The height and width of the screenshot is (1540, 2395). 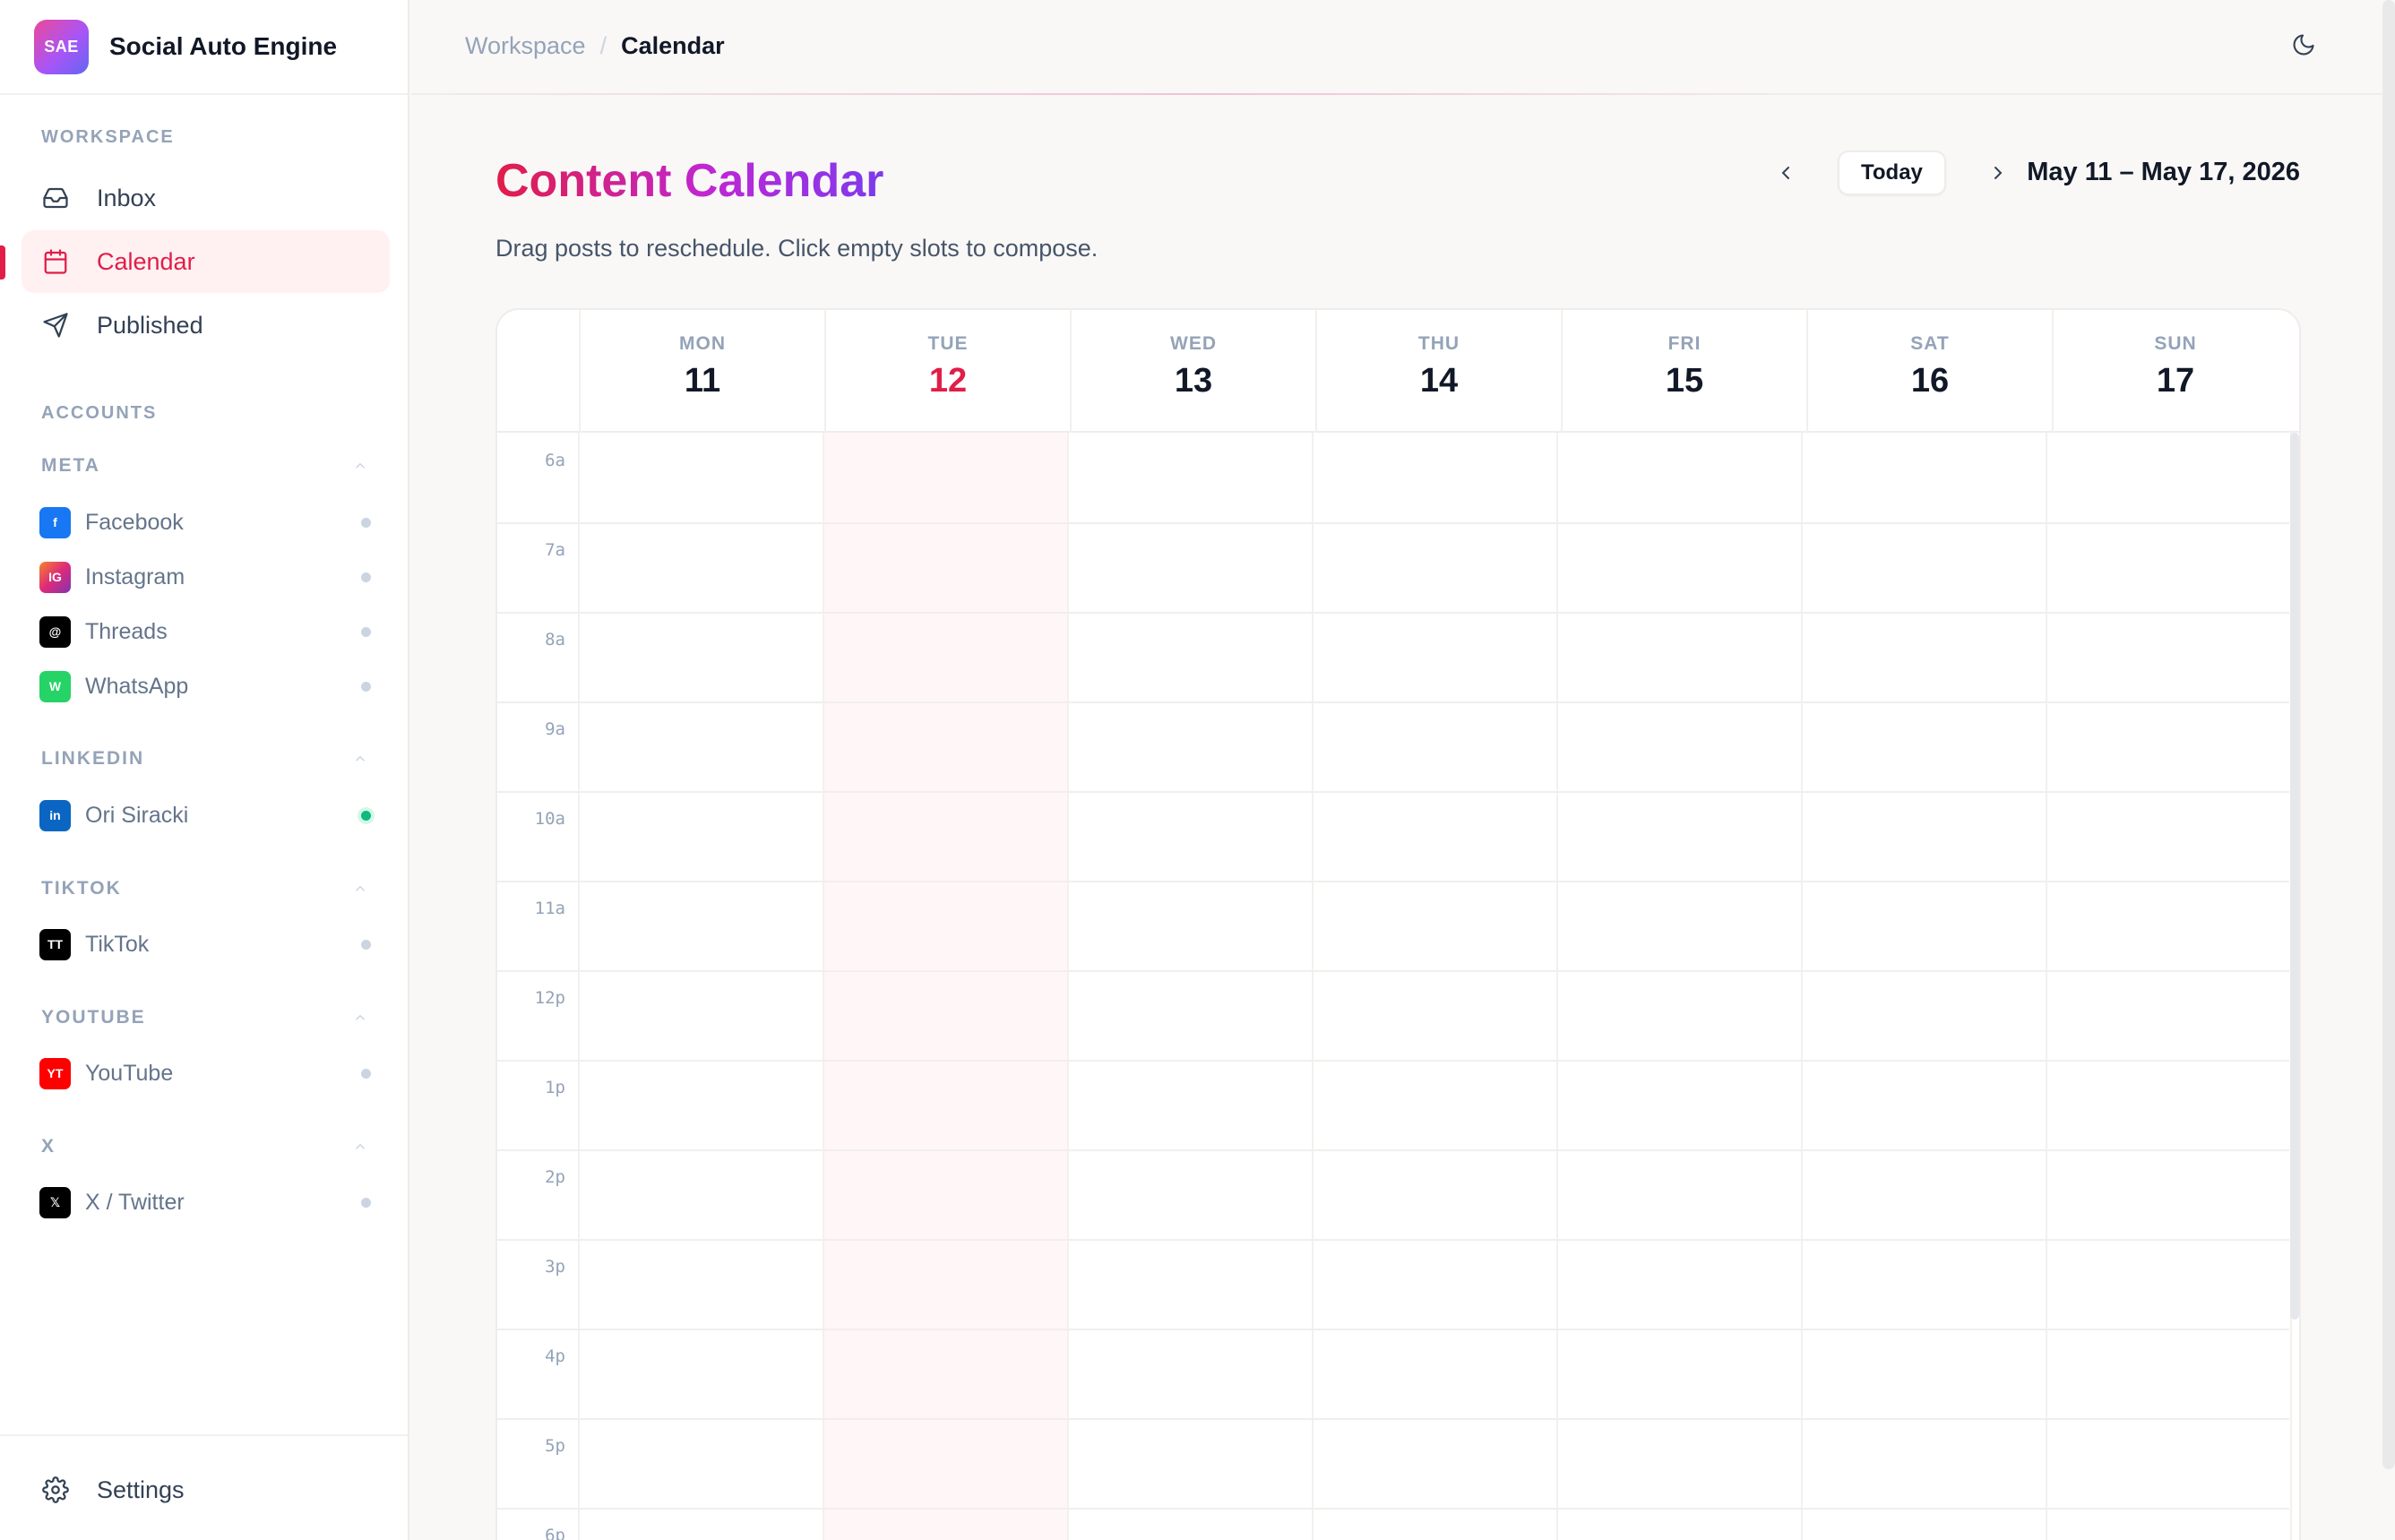 What do you see at coordinates (205, 815) in the screenshot?
I see `account-linkedin: in Ori Siracki` at bounding box center [205, 815].